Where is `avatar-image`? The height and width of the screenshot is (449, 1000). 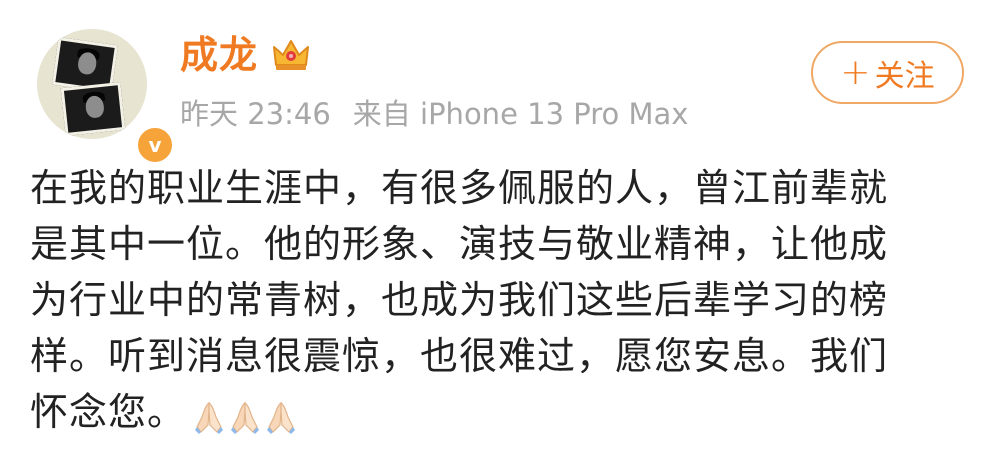 avatar-image is located at coordinates (92, 84).